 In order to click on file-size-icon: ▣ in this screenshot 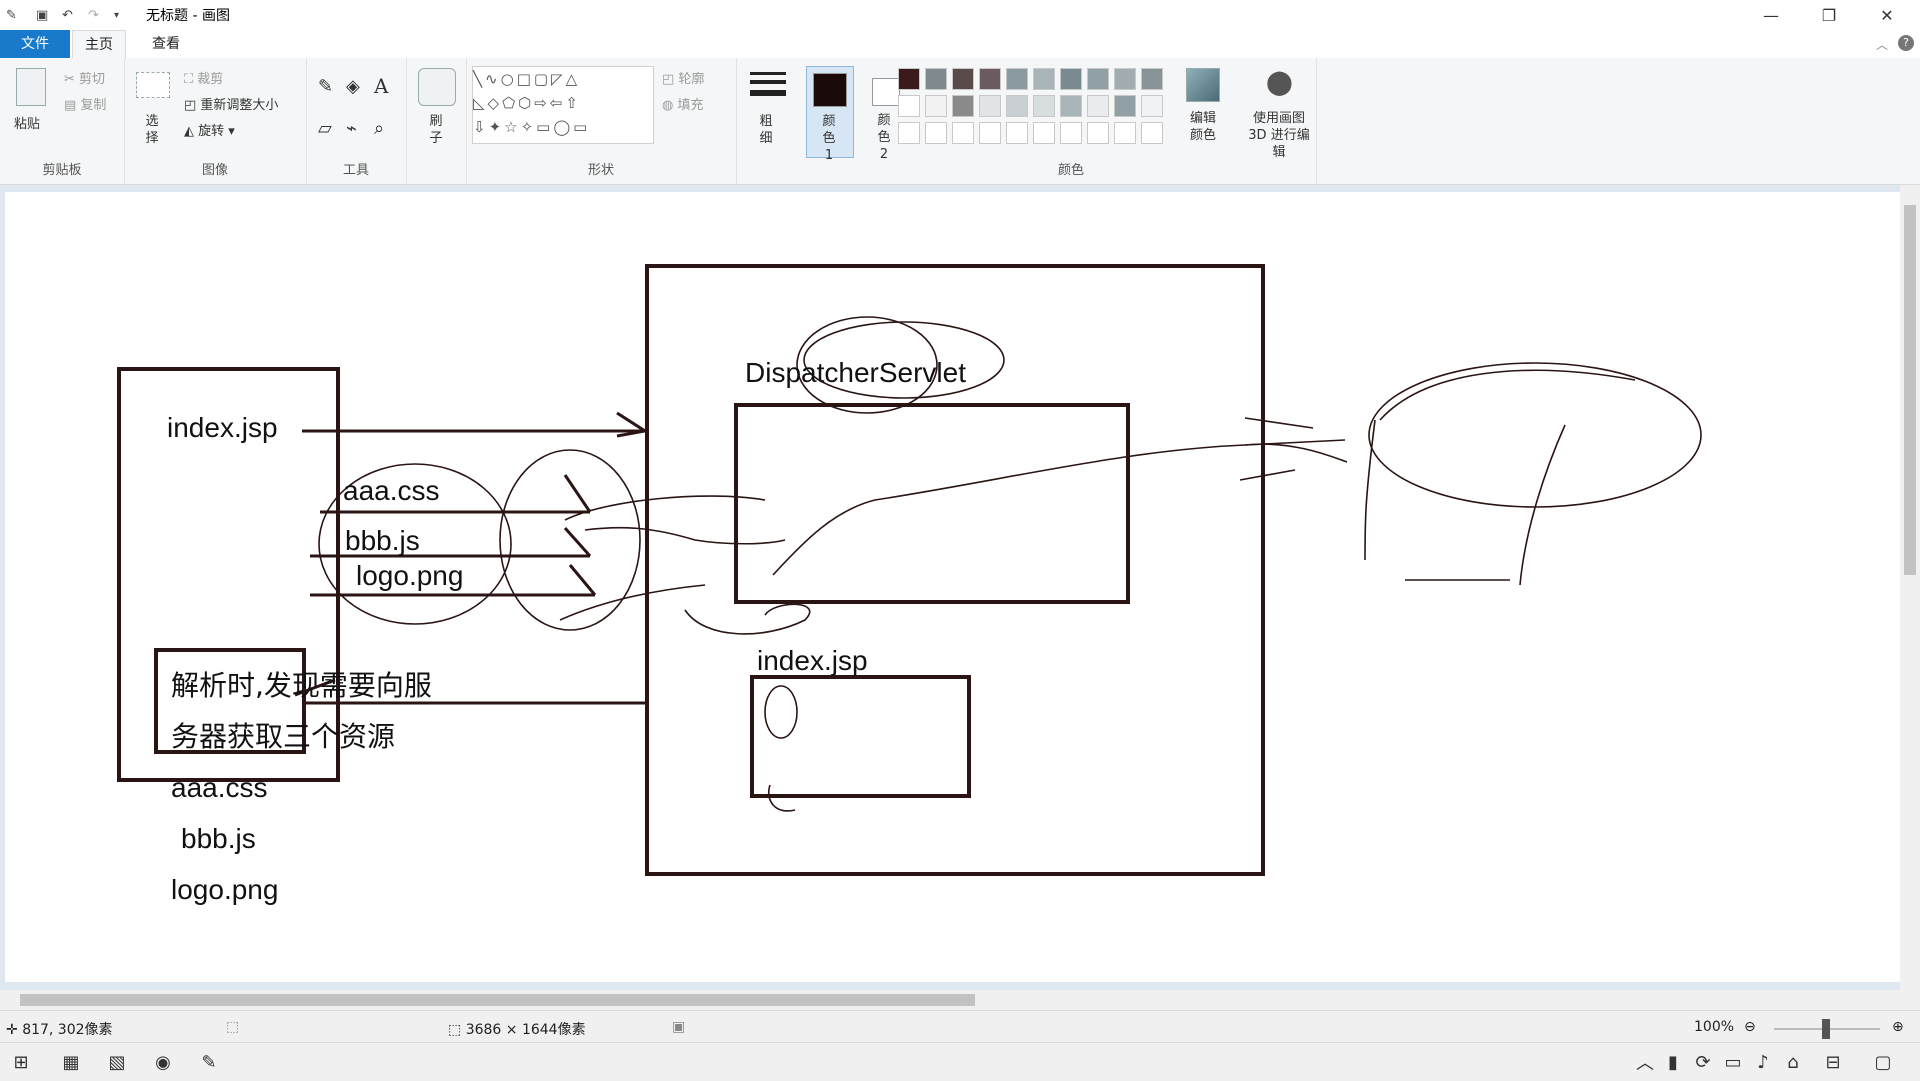, I will do `click(679, 1027)`.